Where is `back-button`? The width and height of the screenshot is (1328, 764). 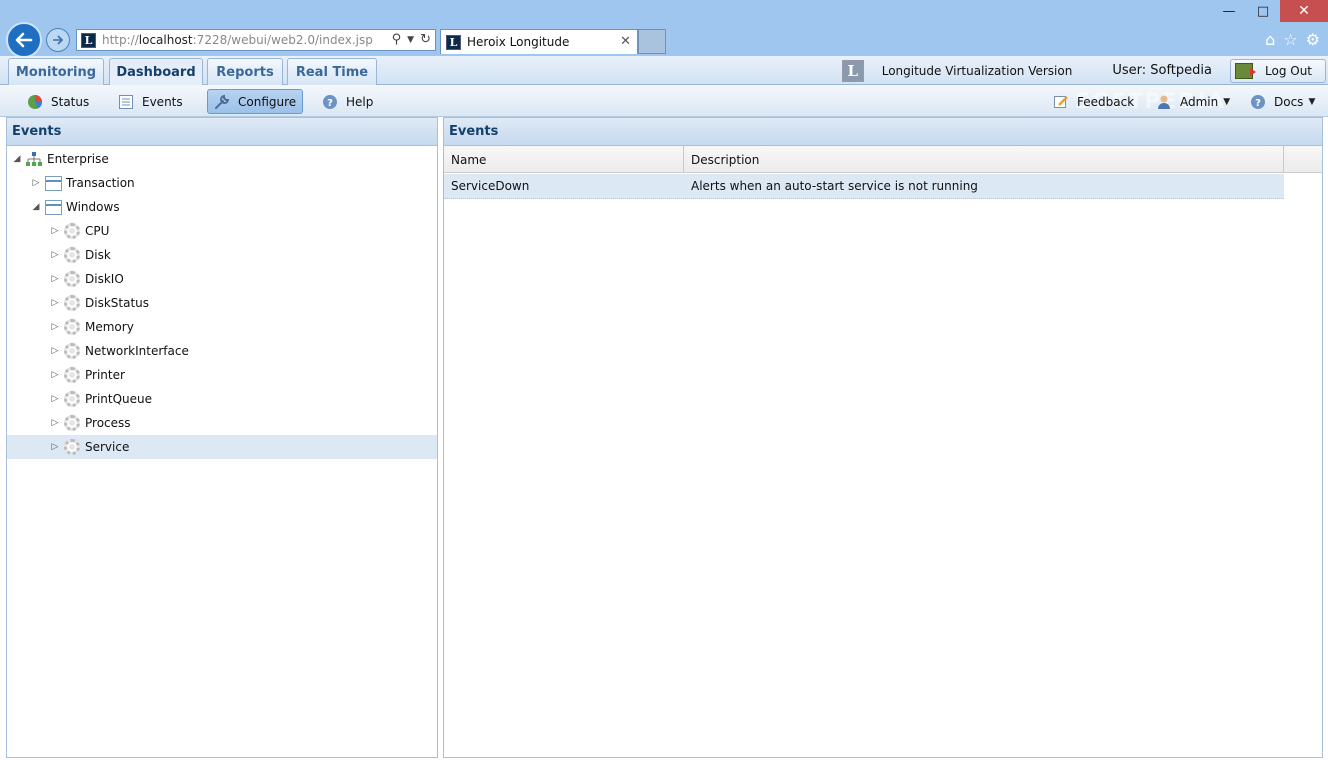 back-button is located at coordinates (24, 40).